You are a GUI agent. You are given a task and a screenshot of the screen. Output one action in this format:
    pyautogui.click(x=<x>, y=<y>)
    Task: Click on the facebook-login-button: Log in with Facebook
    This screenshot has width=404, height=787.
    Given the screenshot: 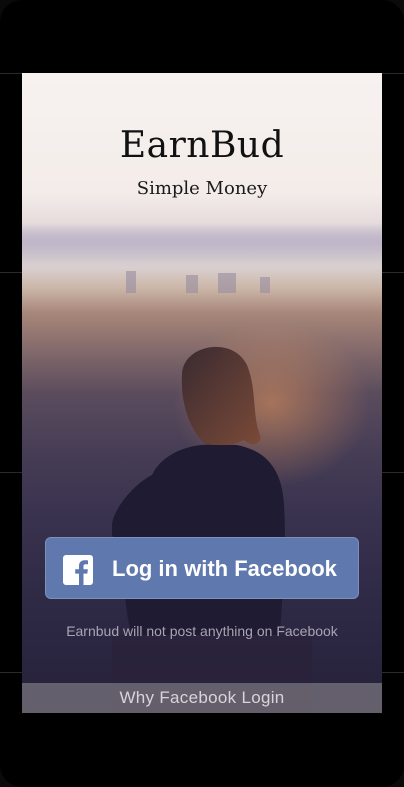 What is the action you would take?
    pyautogui.click(x=202, y=568)
    